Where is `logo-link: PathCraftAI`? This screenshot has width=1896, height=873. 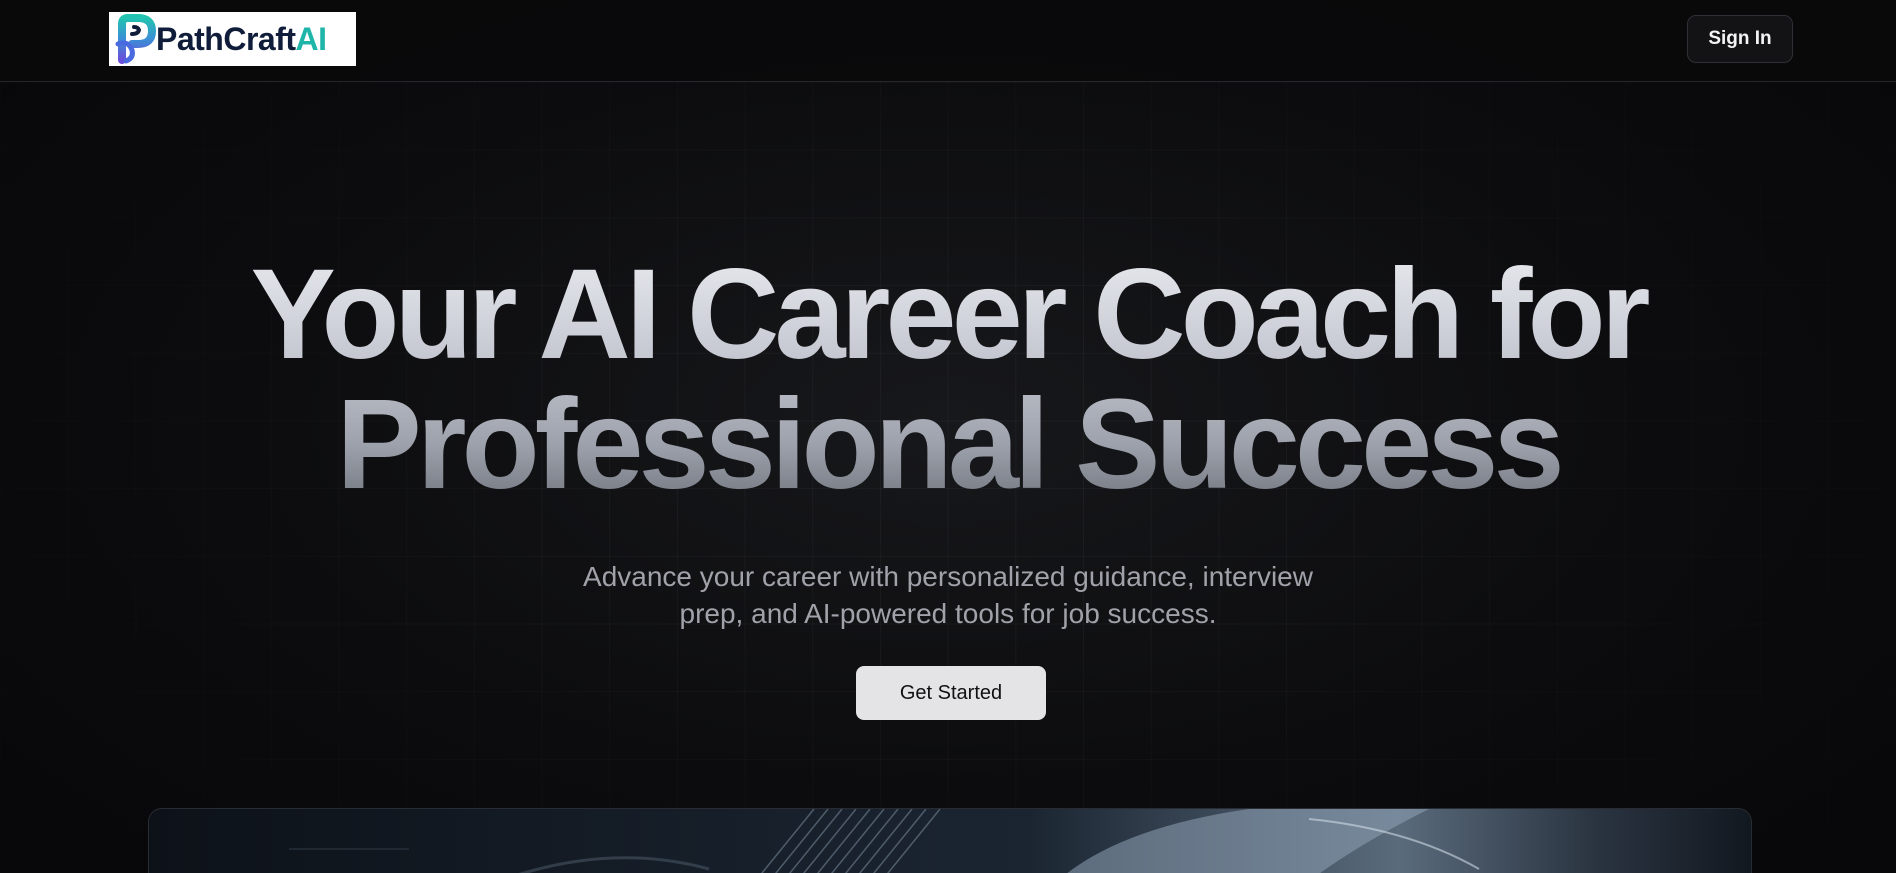 logo-link: PathCraftAI is located at coordinates (232, 39).